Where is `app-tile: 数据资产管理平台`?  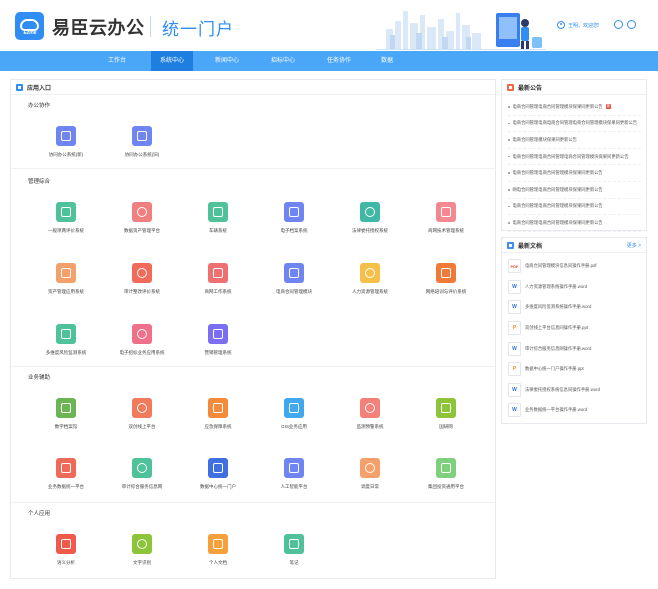 app-tile: 数据资产管理平台 is located at coordinates (142, 218).